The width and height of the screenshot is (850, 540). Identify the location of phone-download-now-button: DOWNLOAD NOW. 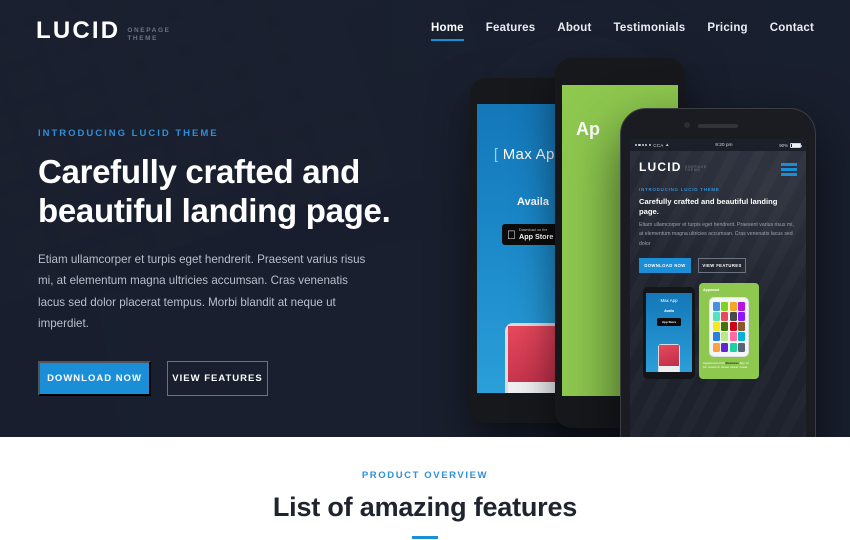
(665, 265).